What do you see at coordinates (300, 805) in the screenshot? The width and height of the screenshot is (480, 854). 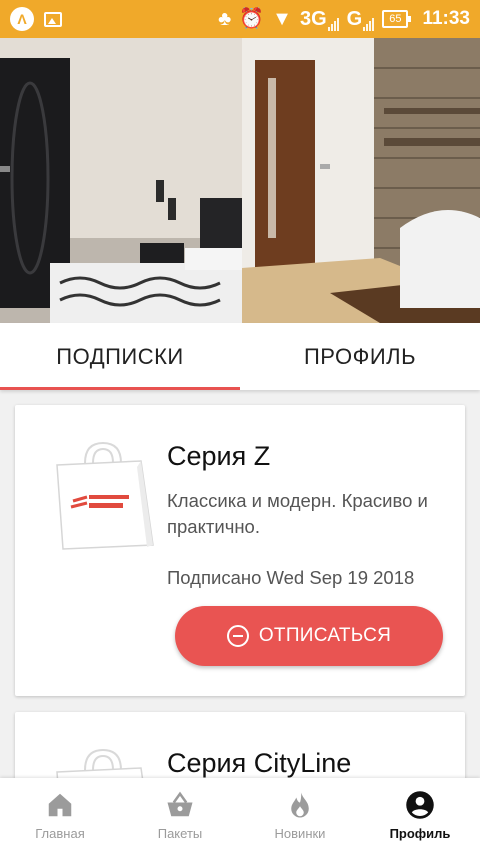 I see `flame-icon` at bounding box center [300, 805].